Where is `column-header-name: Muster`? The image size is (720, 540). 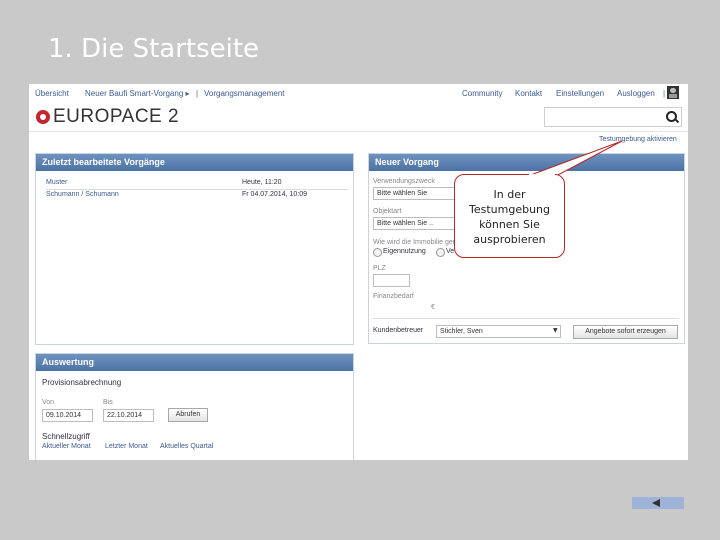 column-header-name: Muster is located at coordinates (57, 182).